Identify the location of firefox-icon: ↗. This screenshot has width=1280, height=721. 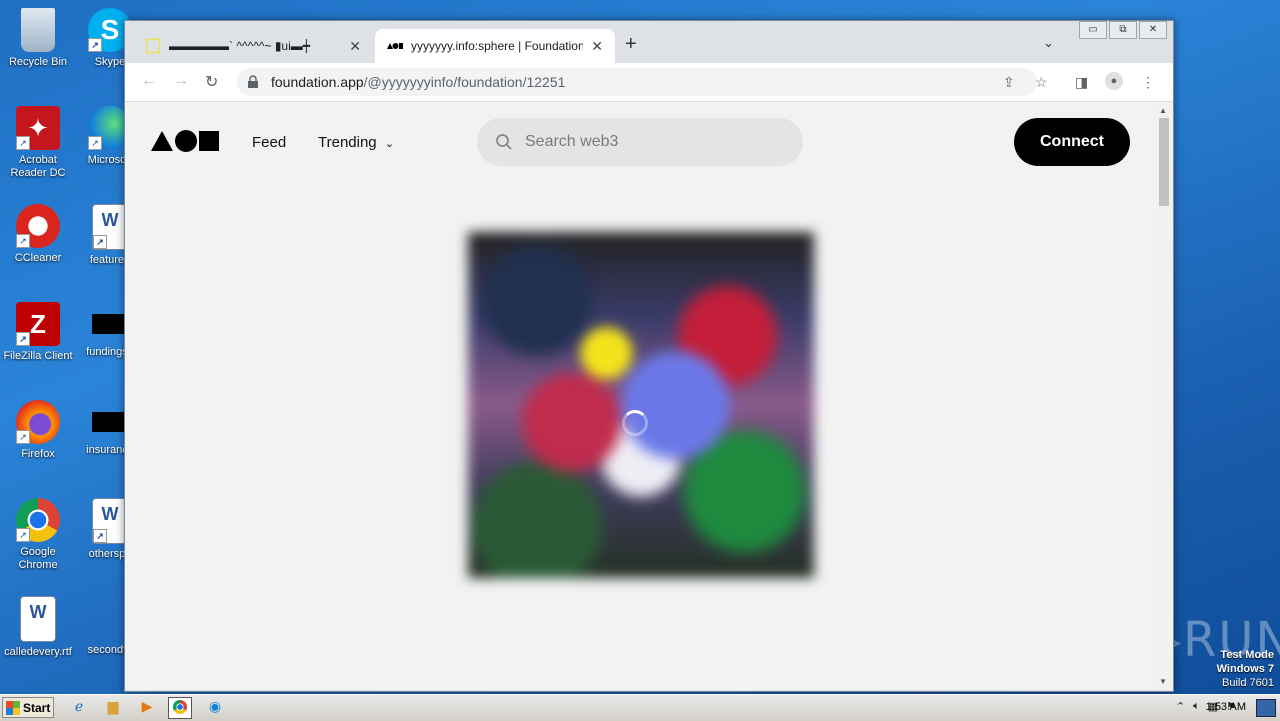
(38, 422).